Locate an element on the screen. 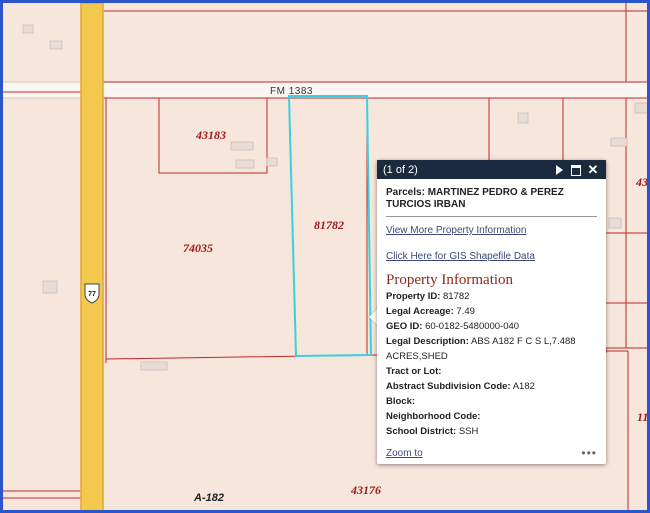 The width and height of the screenshot is (650, 513). popup-header: (1 of 2) ✕ is located at coordinates (491, 169).